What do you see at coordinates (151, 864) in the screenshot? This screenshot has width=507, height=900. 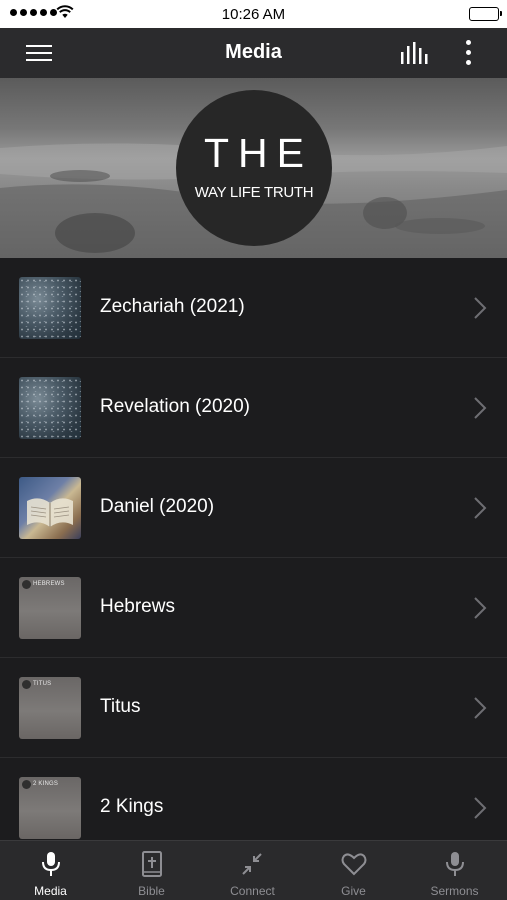 I see `bible-icon` at bounding box center [151, 864].